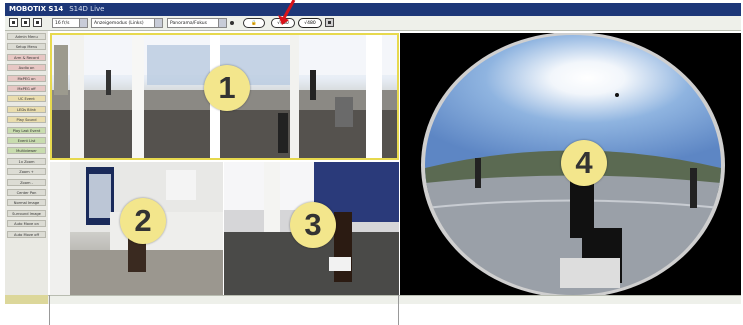 The height and width of the screenshot is (325, 743). What do you see at coordinates (25, 22) in the screenshot?
I see `layout-play-icon` at bounding box center [25, 22].